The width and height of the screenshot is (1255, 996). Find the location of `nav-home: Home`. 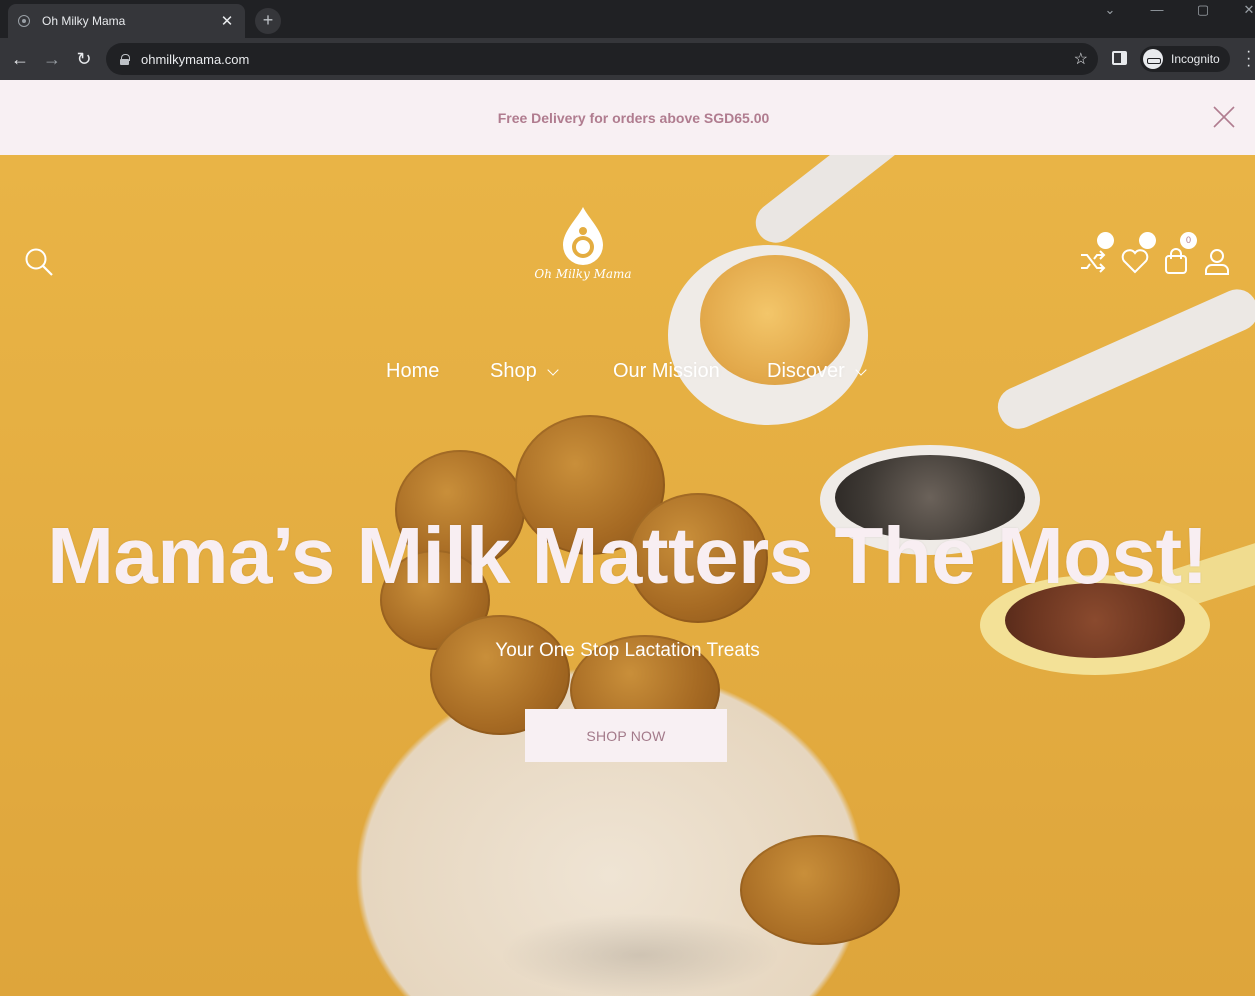

nav-home: Home is located at coordinates (412, 371).